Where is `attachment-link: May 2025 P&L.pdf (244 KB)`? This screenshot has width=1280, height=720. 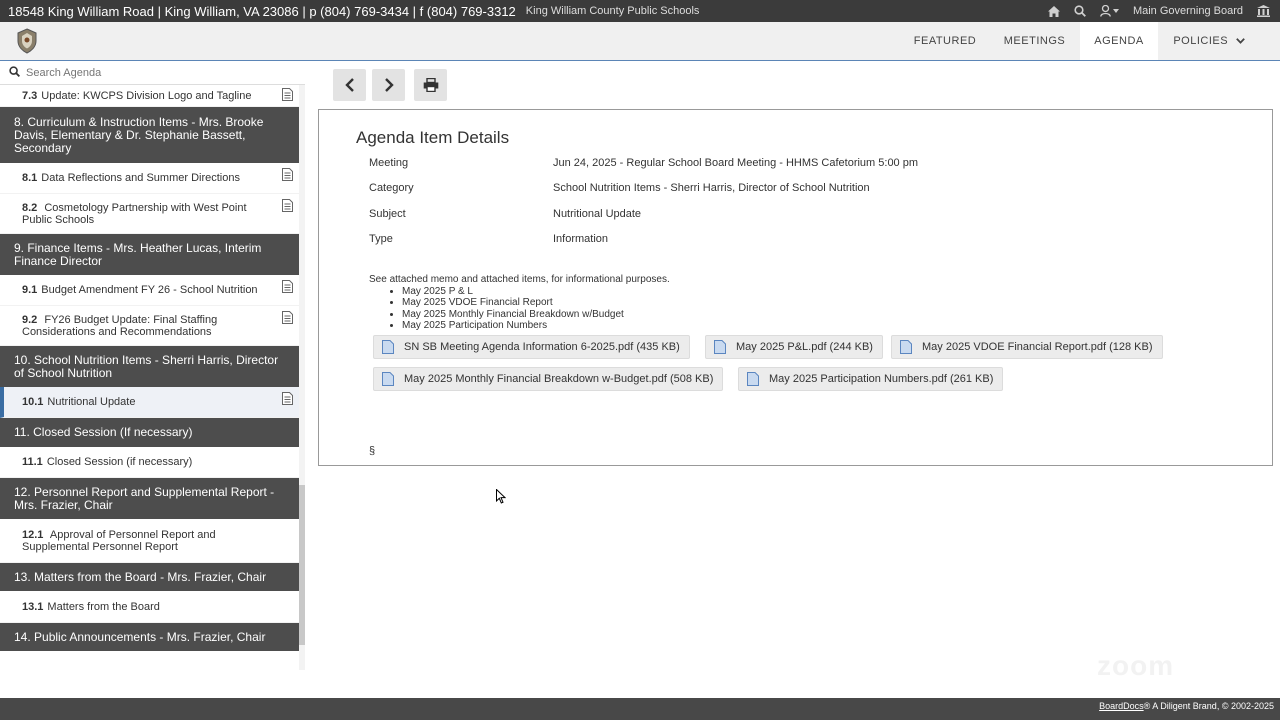
attachment-link: May 2025 P&L.pdf (244 KB) is located at coordinates (794, 347).